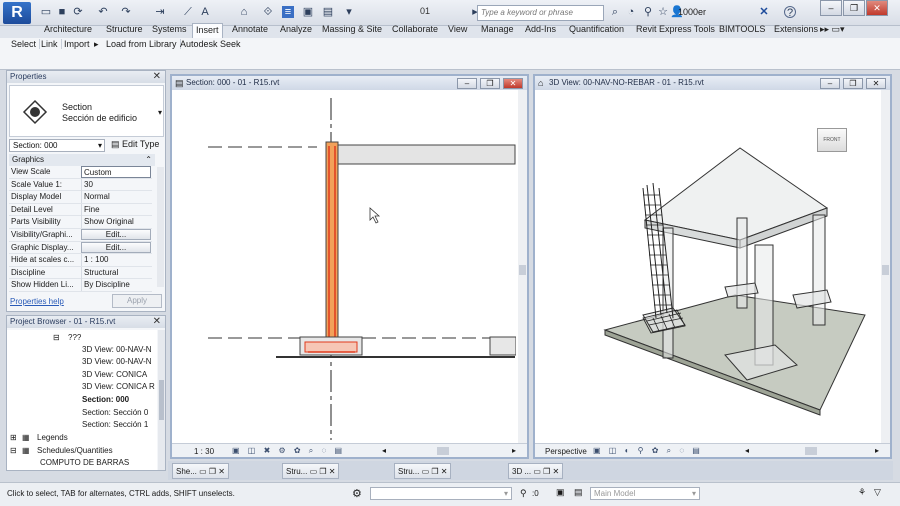  Describe the element at coordinates (308, 12) in the screenshot. I see `close-hidden-icon: ▣` at that location.